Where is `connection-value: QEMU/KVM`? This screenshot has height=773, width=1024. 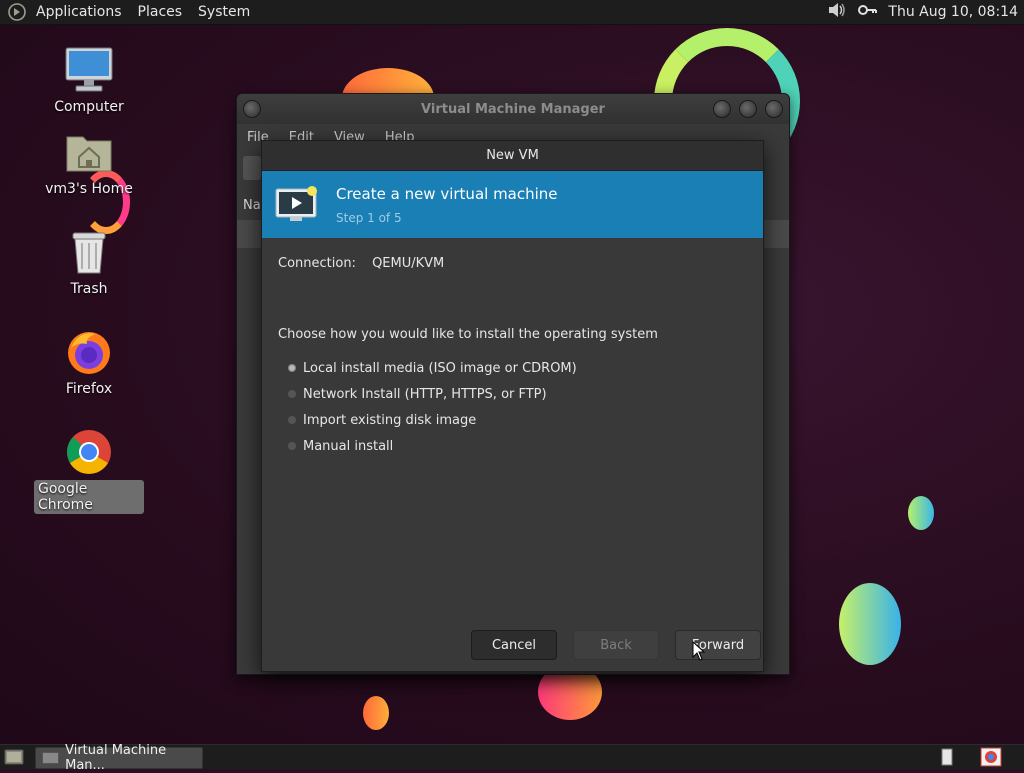 connection-value: QEMU/KVM is located at coordinates (408, 263).